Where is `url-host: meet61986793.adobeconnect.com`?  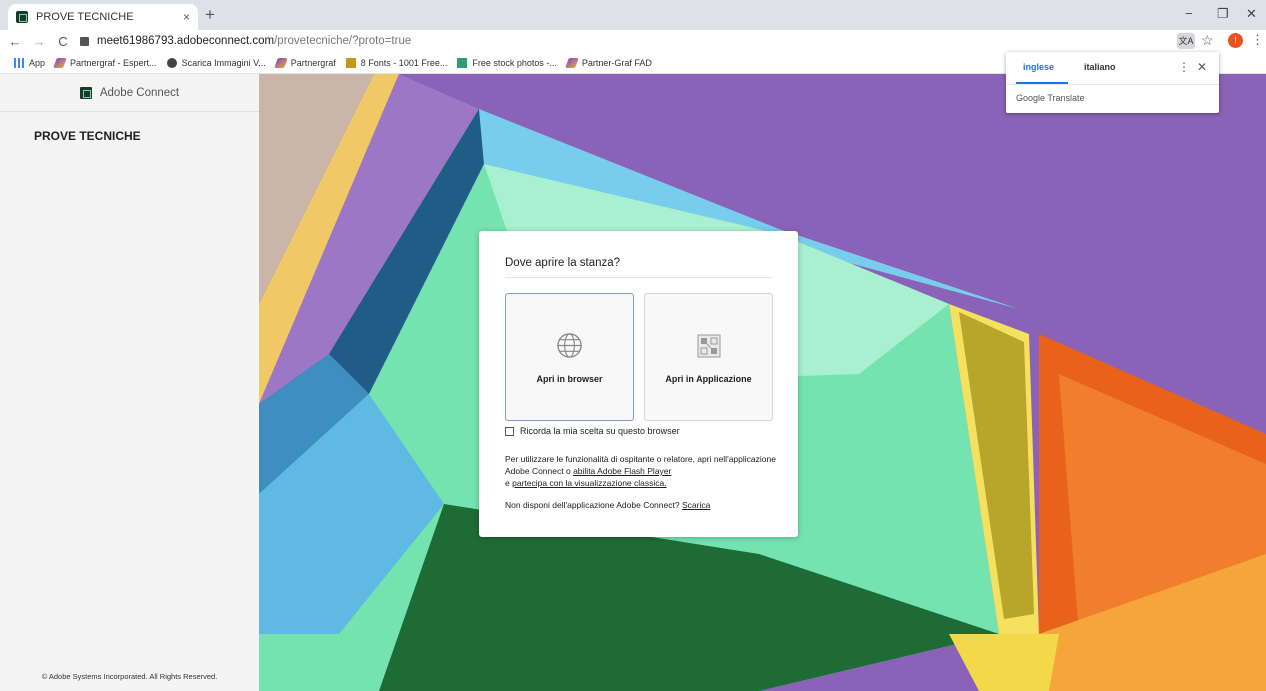 url-host: meet61986793.adobeconnect.com is located at coordinates (186, 41).